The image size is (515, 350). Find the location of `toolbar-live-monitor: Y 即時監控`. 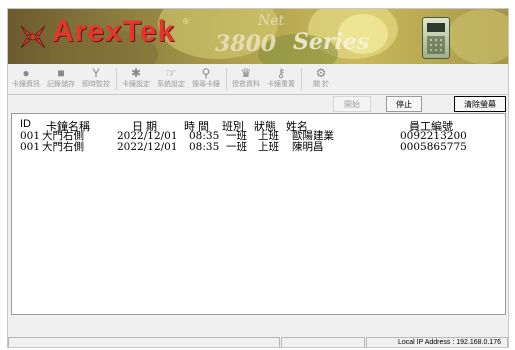

toolbar-live-monitor: Y 即時監控 is located at coordinates (96, 79).